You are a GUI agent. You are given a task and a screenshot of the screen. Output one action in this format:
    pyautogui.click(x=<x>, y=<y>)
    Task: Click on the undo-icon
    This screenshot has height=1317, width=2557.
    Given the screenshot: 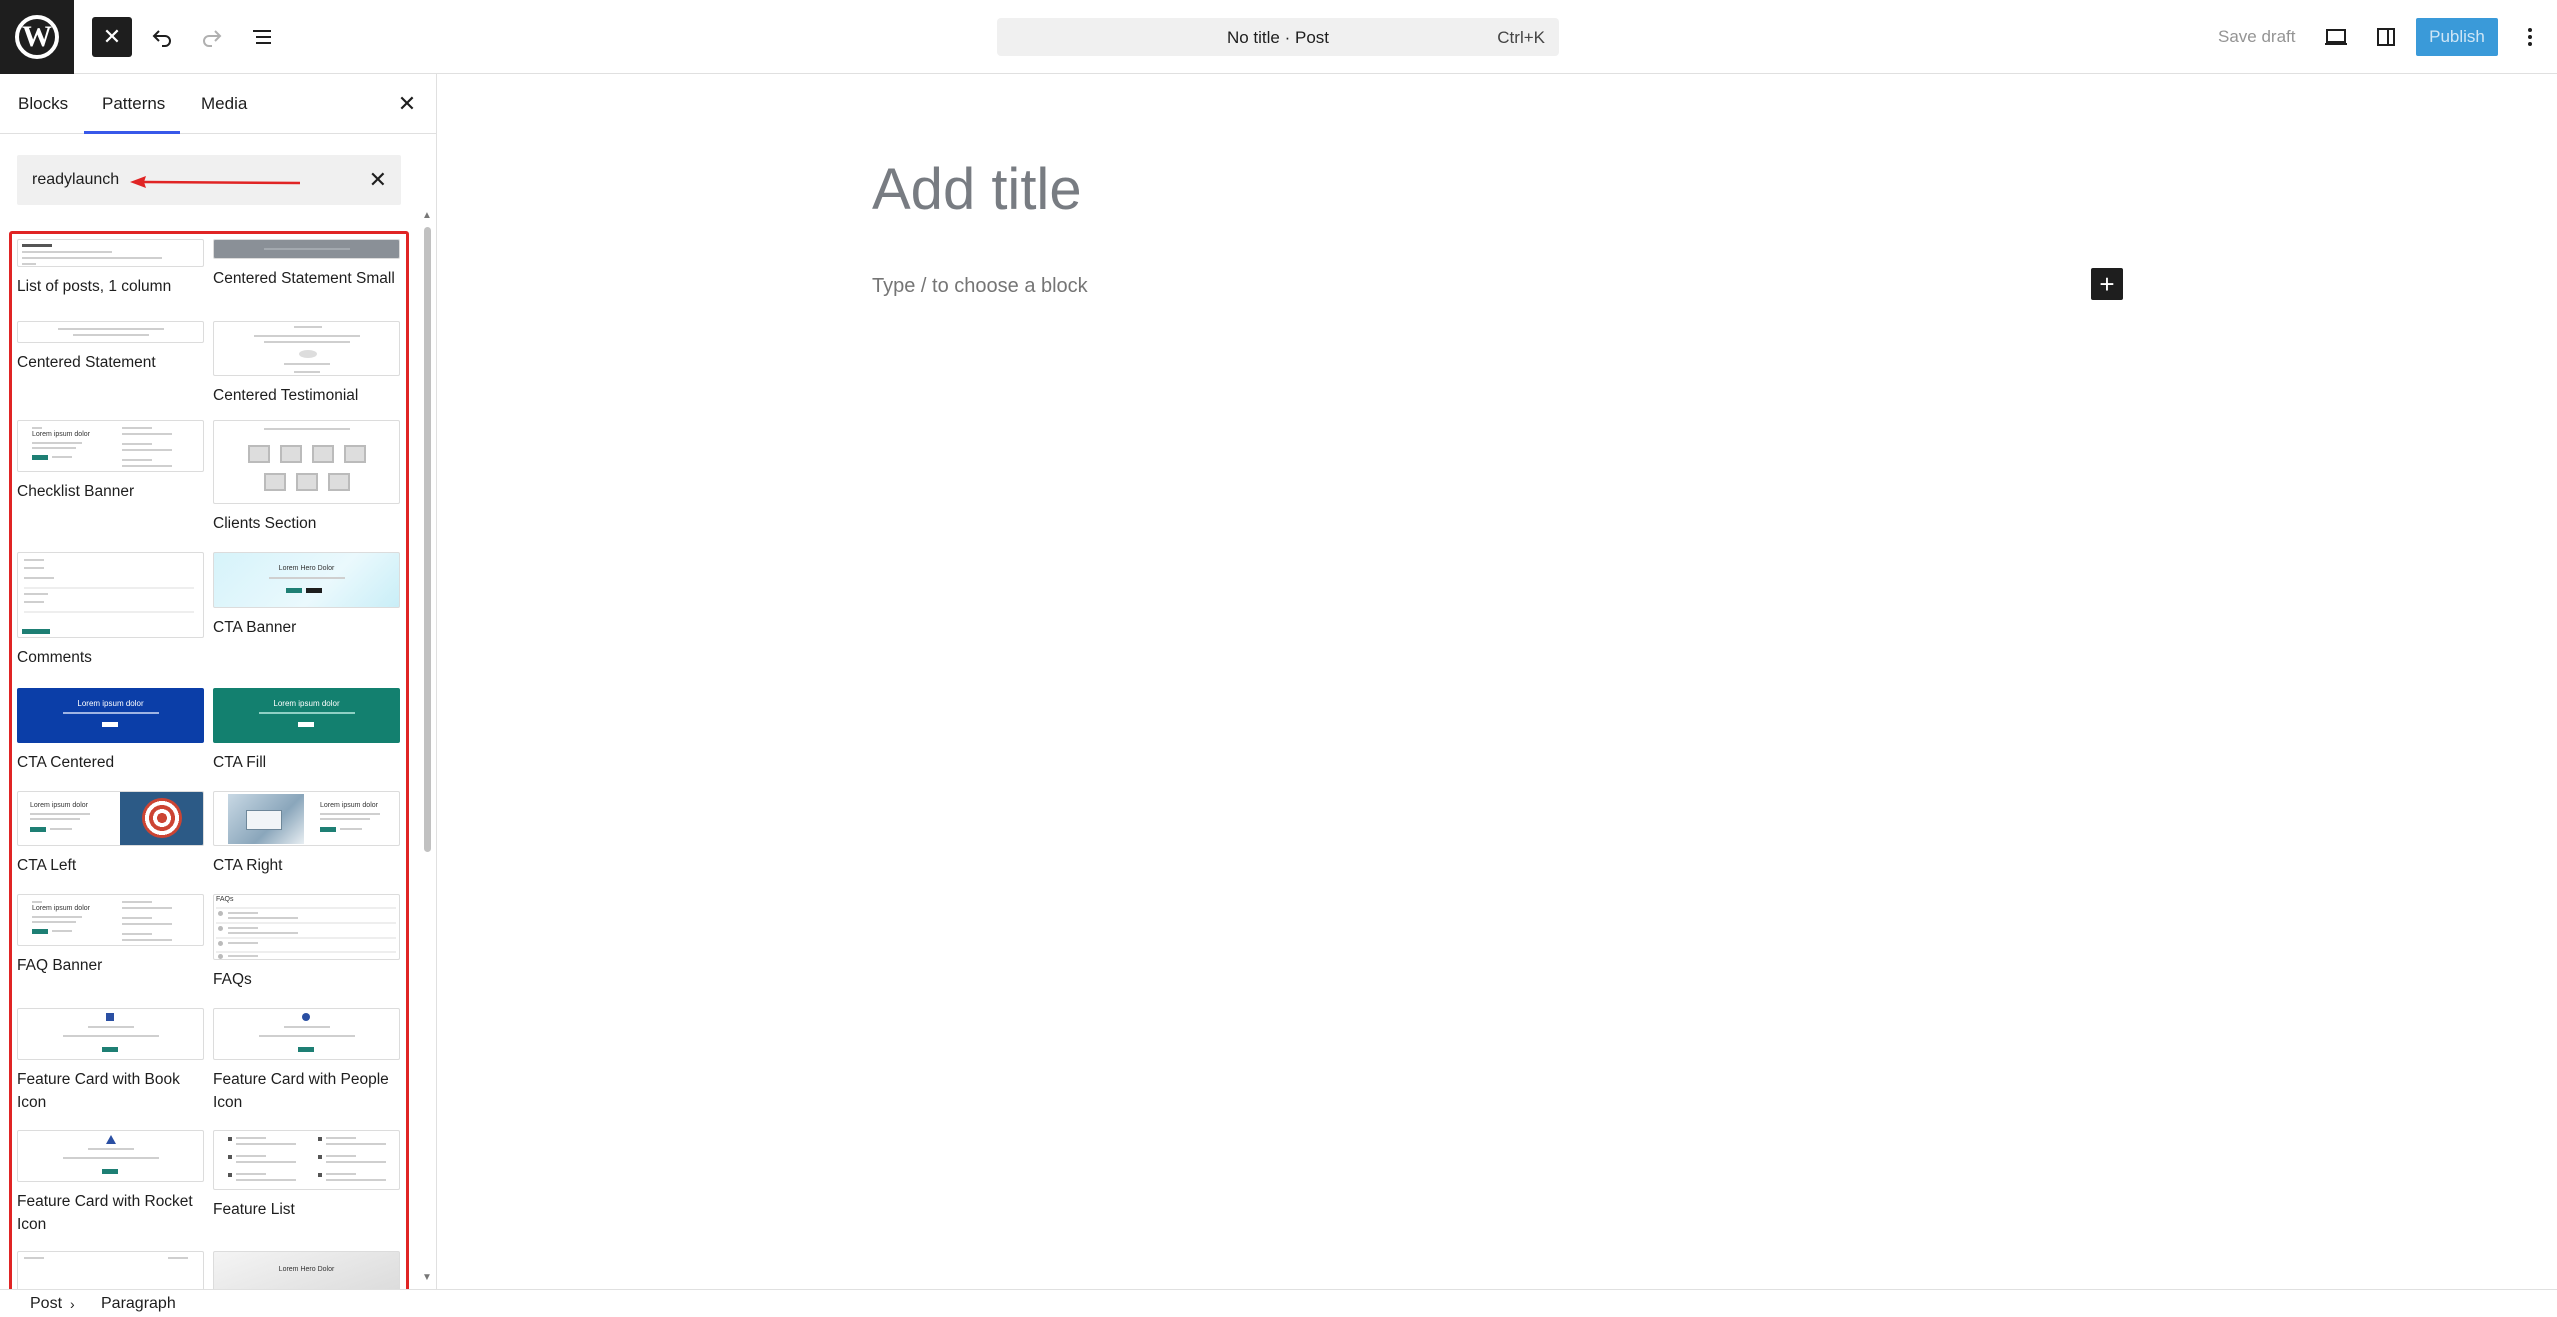 What is the action you would take?
    pyautogui.click(x=161, y=38)
    